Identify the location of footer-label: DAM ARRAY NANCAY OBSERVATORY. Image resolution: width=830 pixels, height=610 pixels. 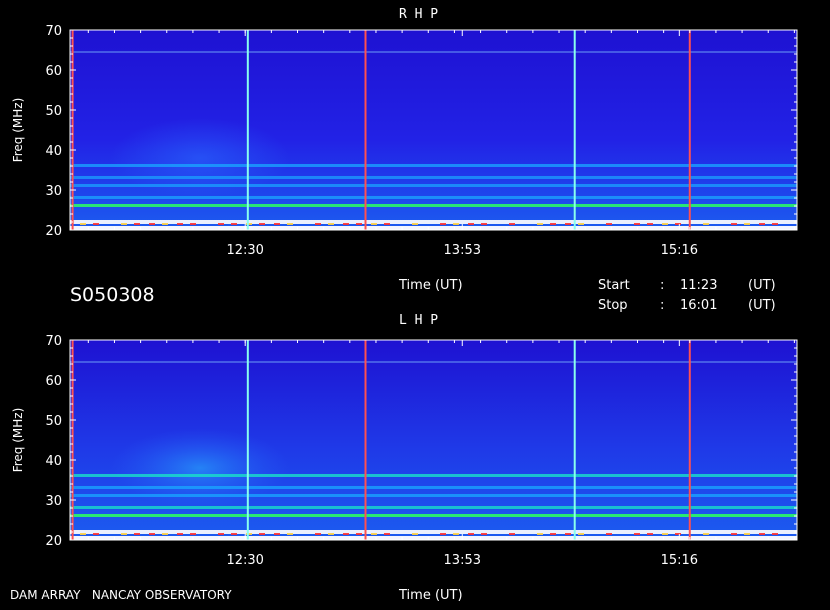
(121, 595).